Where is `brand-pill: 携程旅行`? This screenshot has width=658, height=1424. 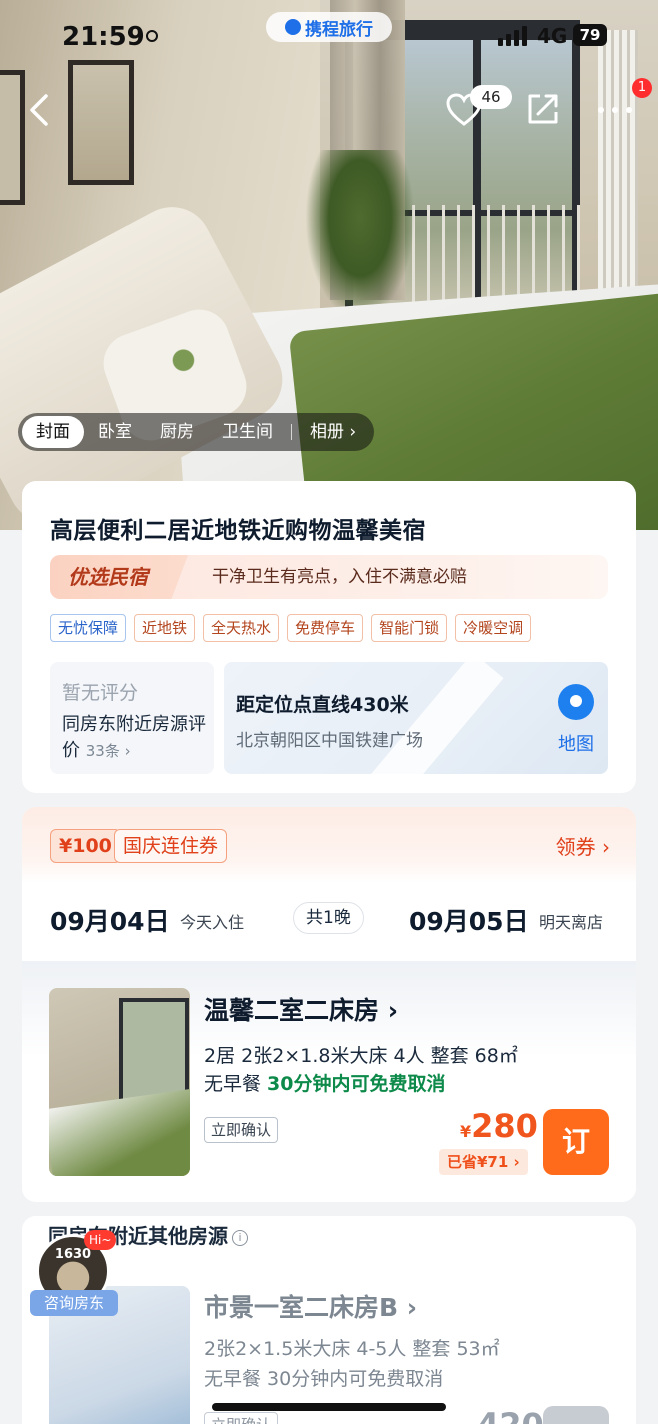 brand-pill: 携程旅行 is located at coordinates (329, 27).